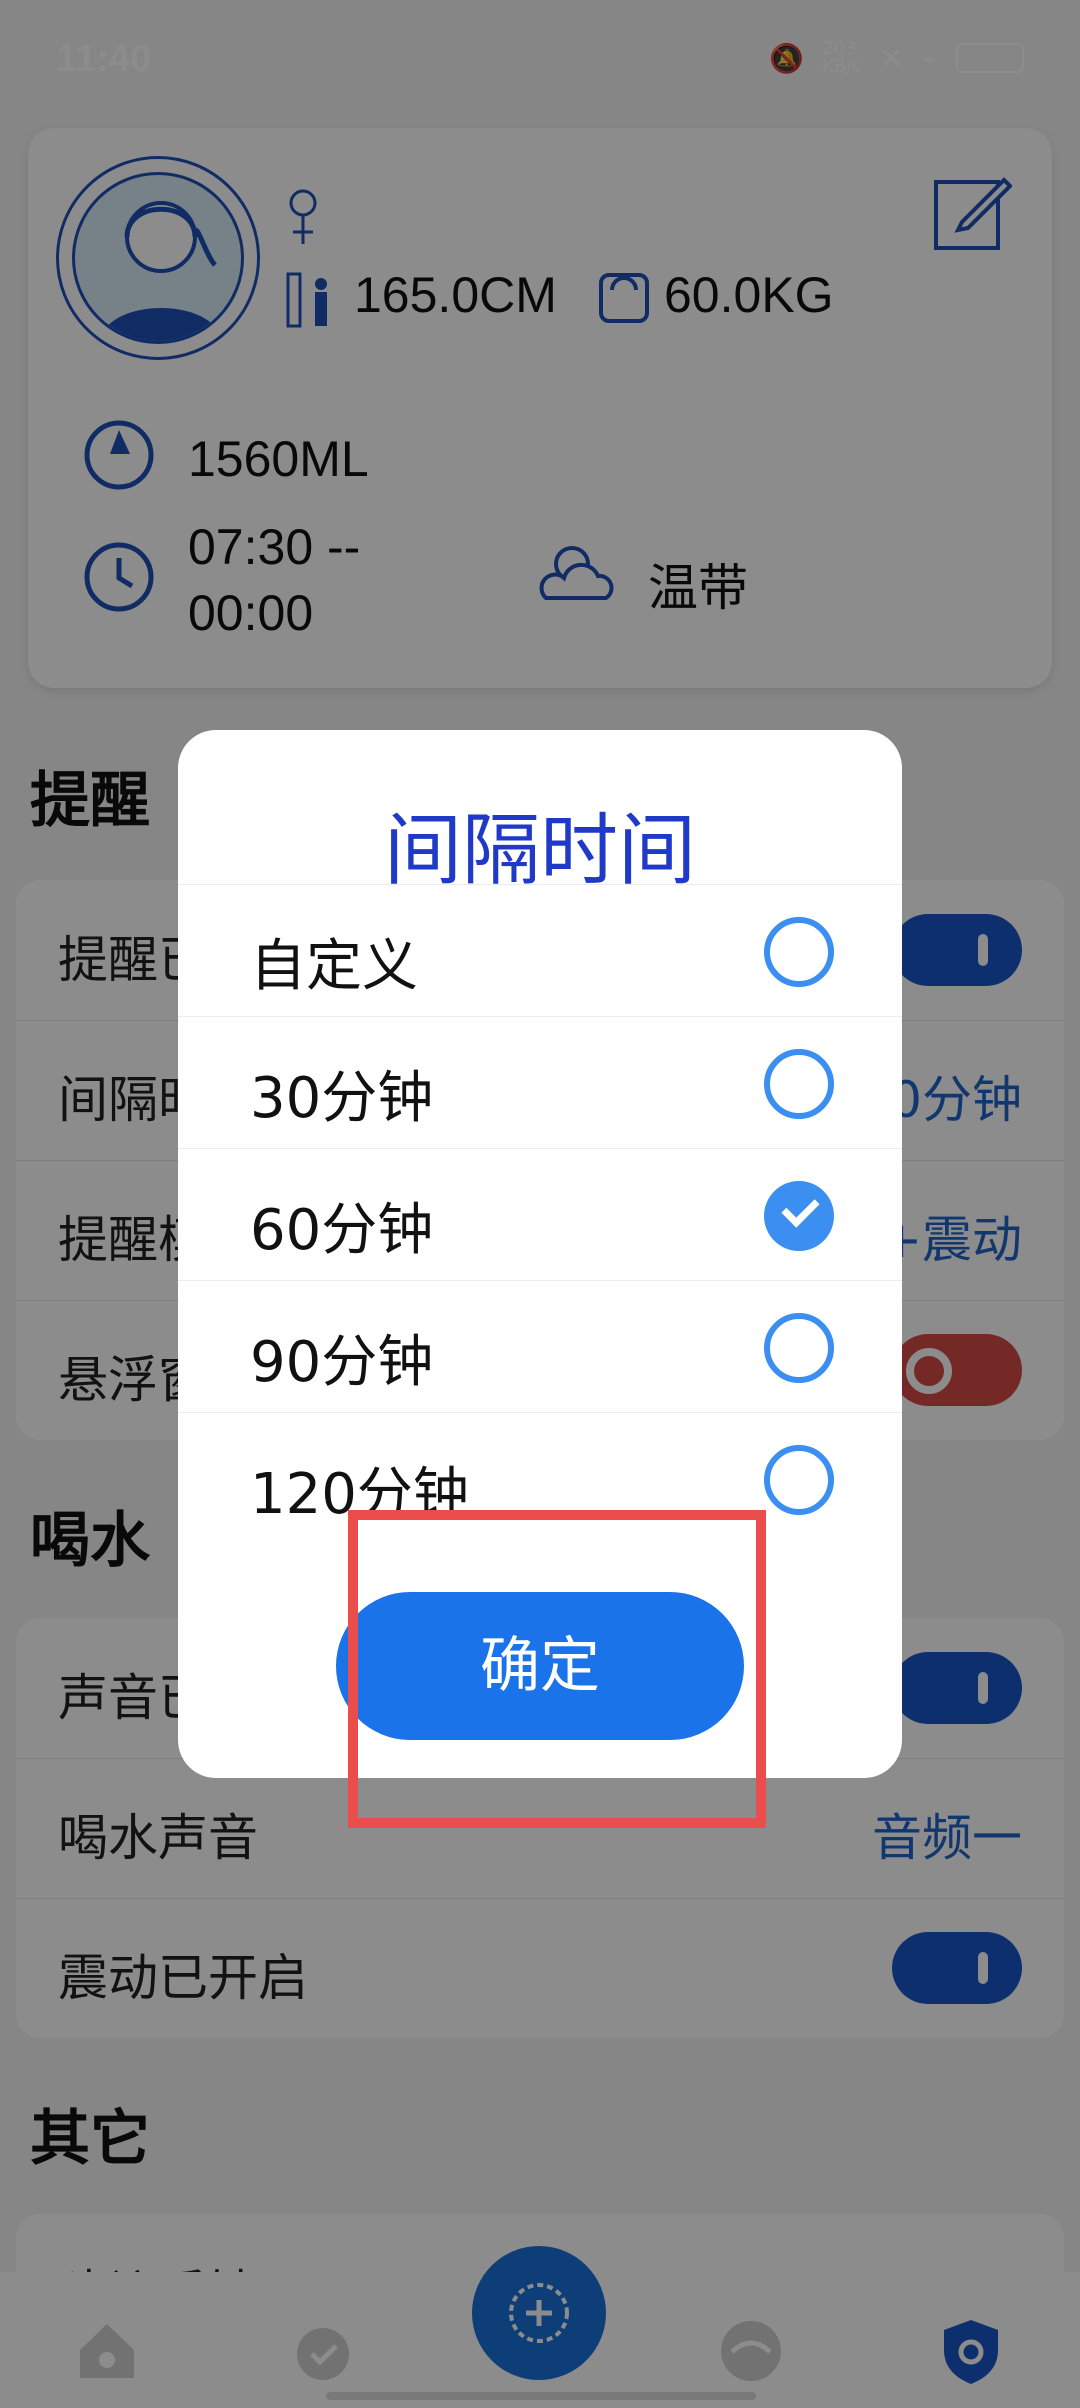 The width and height of the screenshot is (1080, 2408). Describe the element at coordinates (799, 1216) in the screenshot. I see `radio-button-checked` at that location.